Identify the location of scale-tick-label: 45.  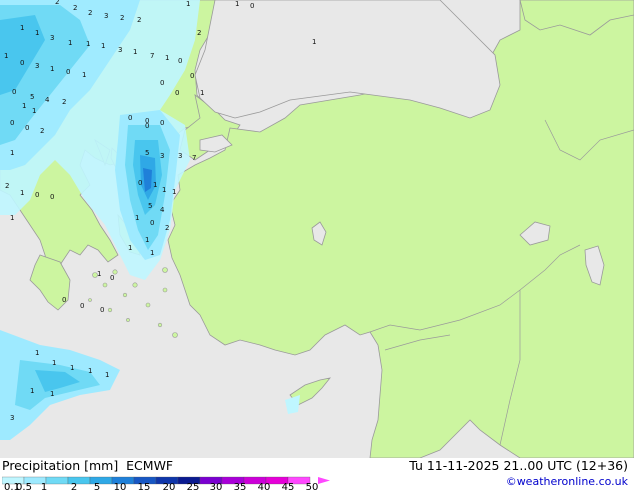
(288, 486).